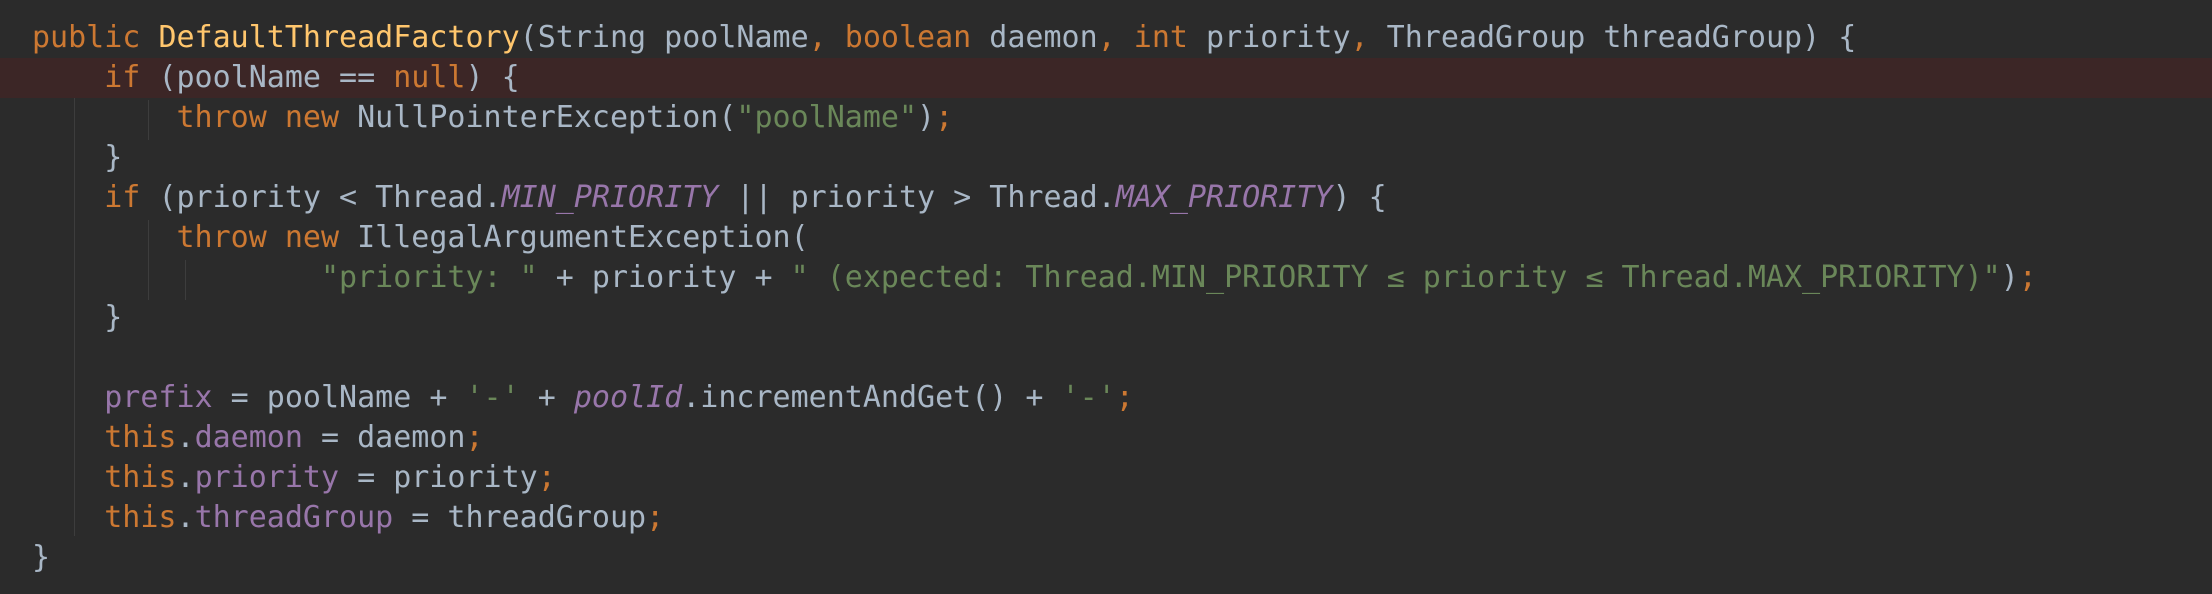  What do you see at coordinates (664, 37) in the screenshot?
I see `code-token: (String poolName` at bounding box center [664, 37].